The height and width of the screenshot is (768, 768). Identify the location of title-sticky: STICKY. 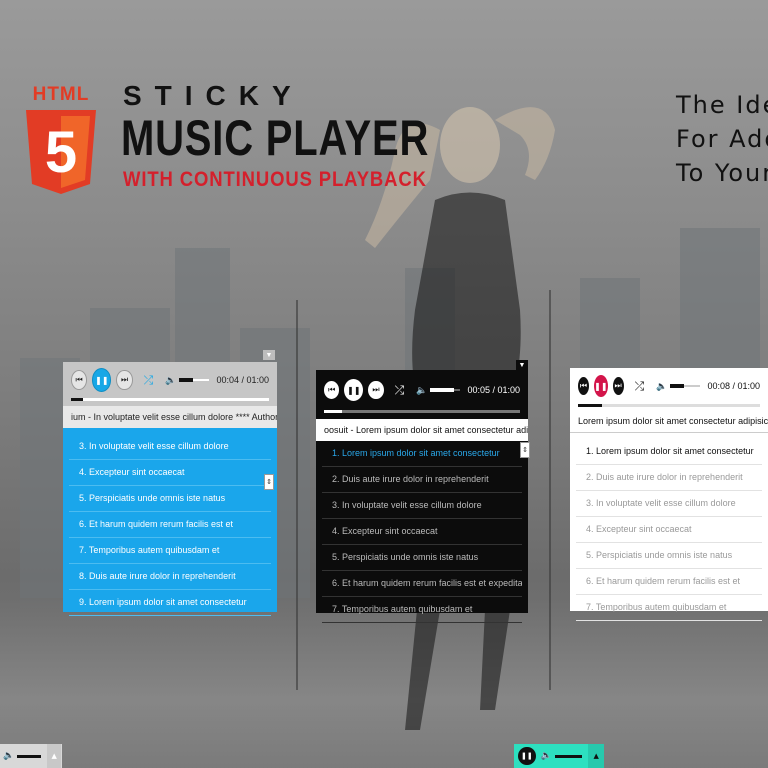
(213, 95).